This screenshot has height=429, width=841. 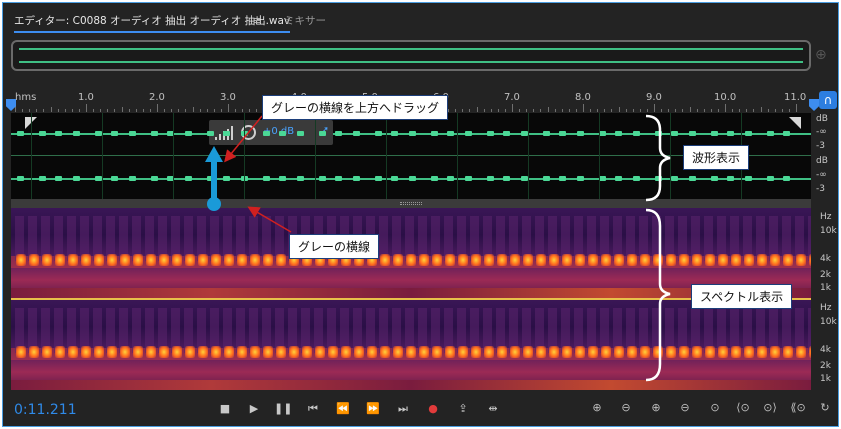 I want to click on callout-gray-line: グレーの横線, so click(x=334, y=246).